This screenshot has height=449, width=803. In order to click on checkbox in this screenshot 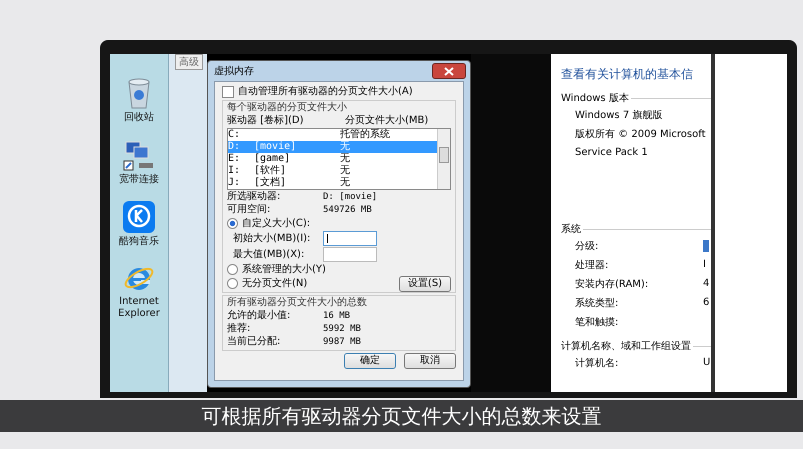, I will do `click(228, 92)`.